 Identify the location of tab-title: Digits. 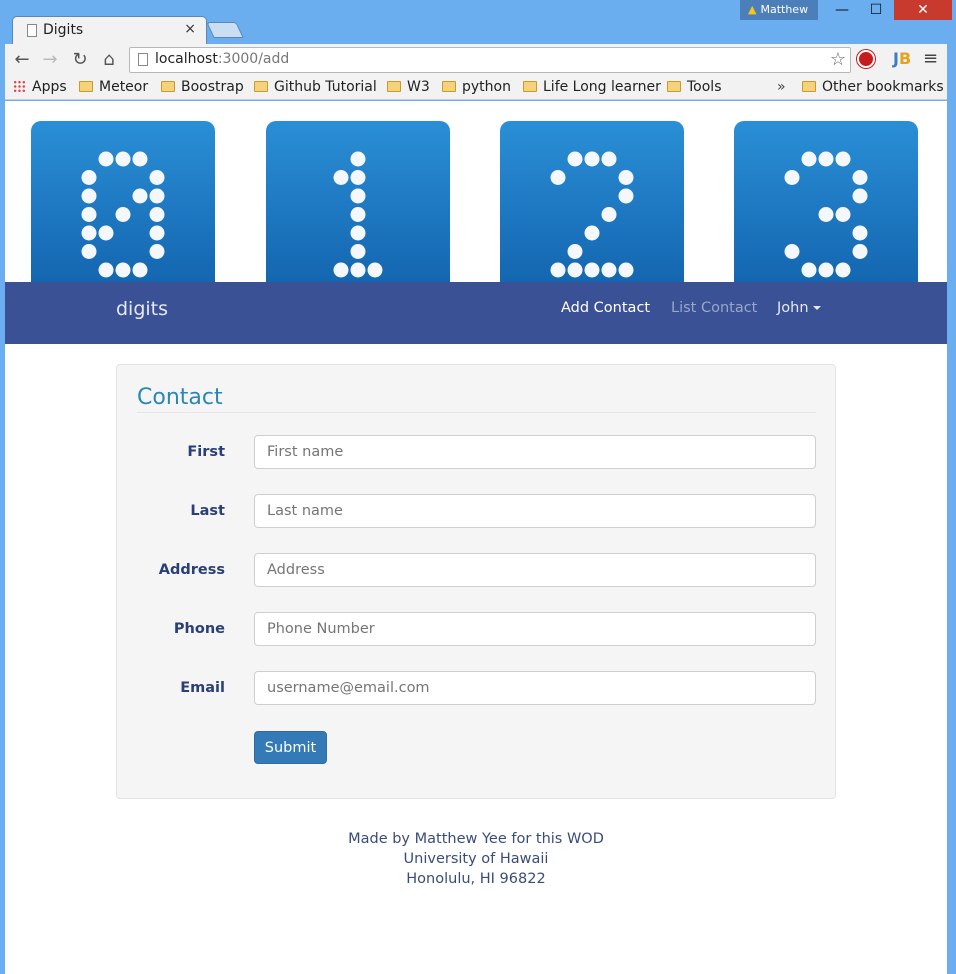
(63, 30).